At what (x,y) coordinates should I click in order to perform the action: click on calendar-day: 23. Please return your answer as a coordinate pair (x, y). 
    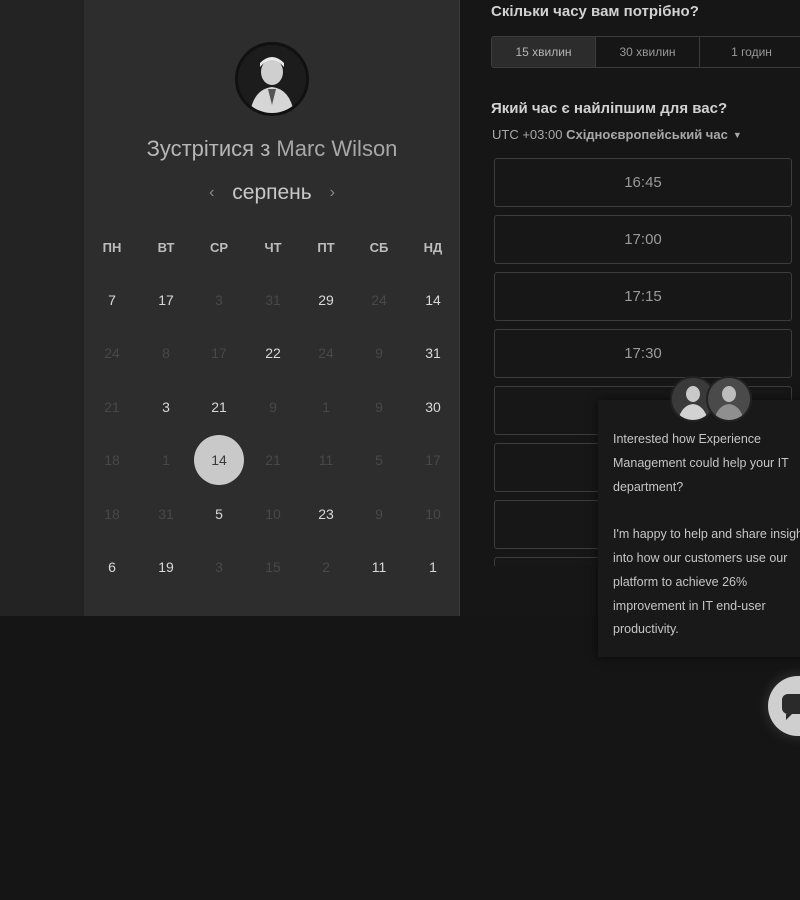
    Looking at the image, I should click on (326, 514).